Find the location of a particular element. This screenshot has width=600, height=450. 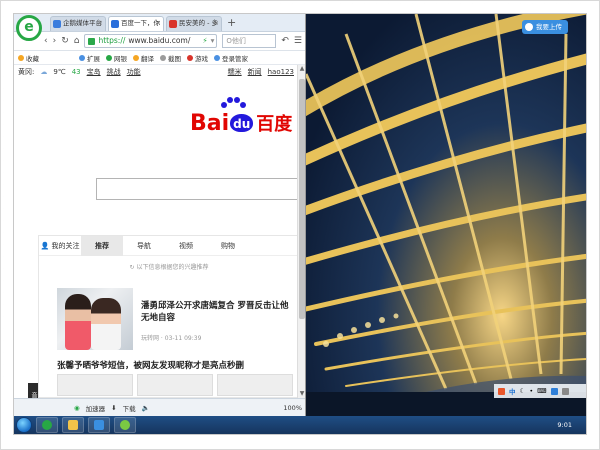

feed-tabs: 👤 我的关注 推荐 导航 视频 购物 is located at coordinates (168, 245).